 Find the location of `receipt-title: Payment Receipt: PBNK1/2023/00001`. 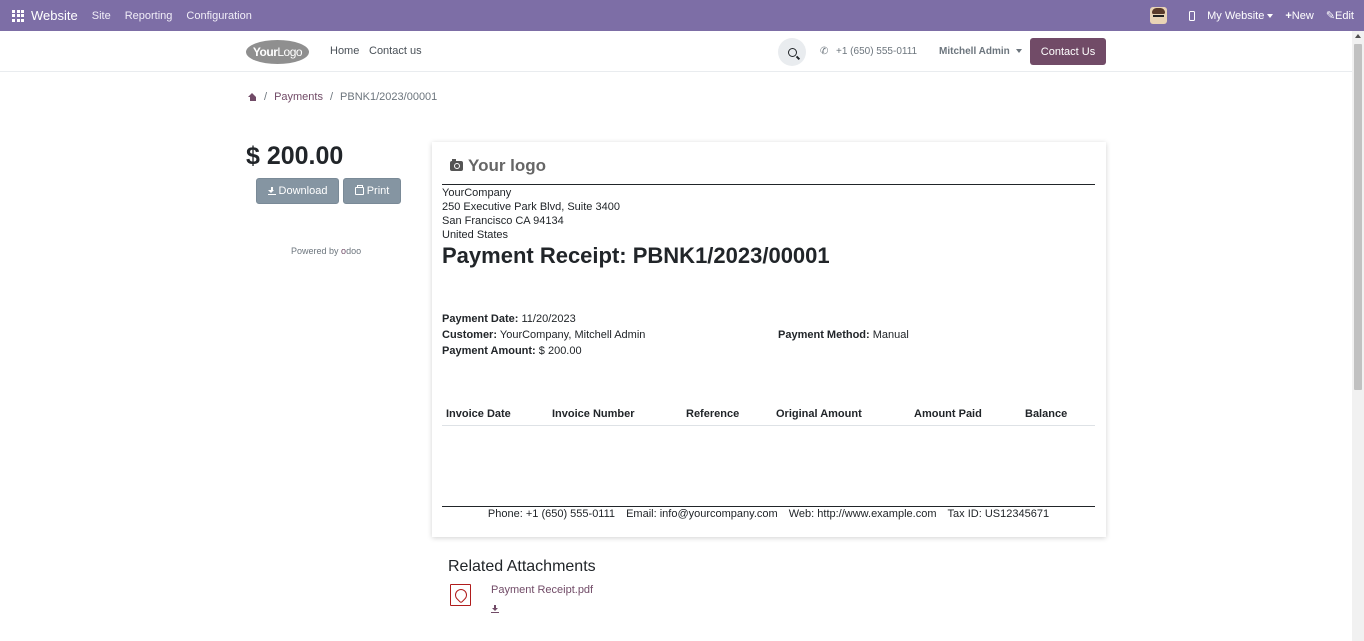

receipt-title: Payment Receipt: PBNK1/2023/00001 is located at coordinates (636, 255).